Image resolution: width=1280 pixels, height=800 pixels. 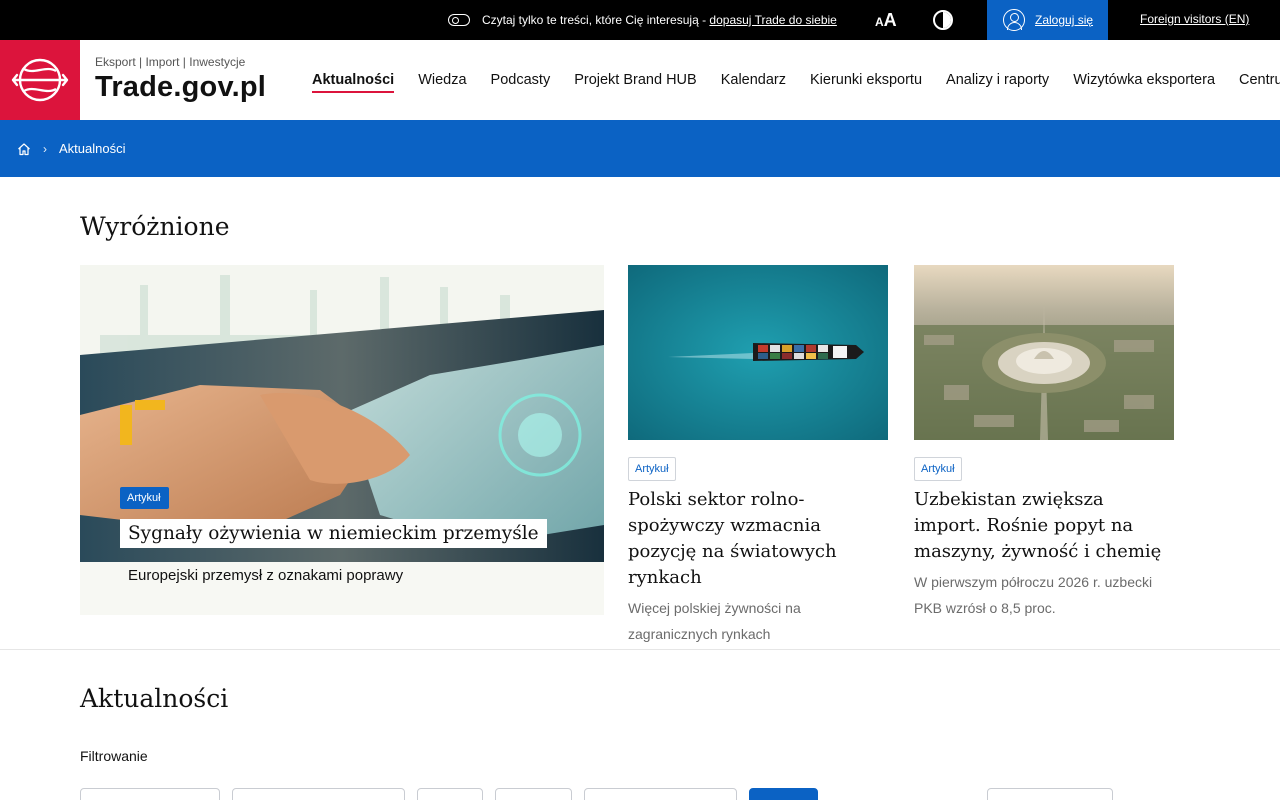 I want to click on login-button: Zaloguj się, so click(x=1047, y=20).